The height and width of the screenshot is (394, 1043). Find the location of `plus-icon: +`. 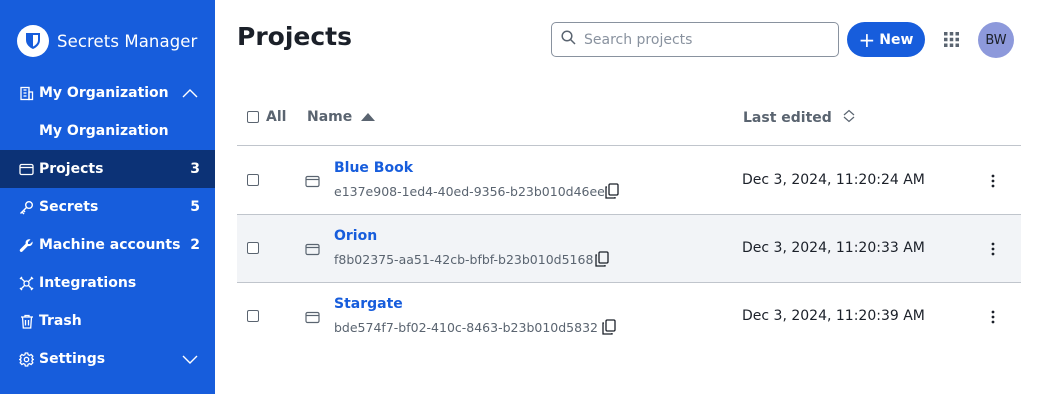

plus-icon: + is located at coordinates (867, 39).